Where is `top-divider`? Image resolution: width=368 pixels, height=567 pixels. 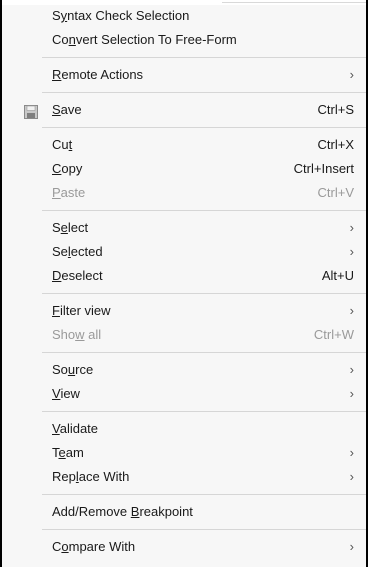
top-divider is located at coordinates (294, 2).